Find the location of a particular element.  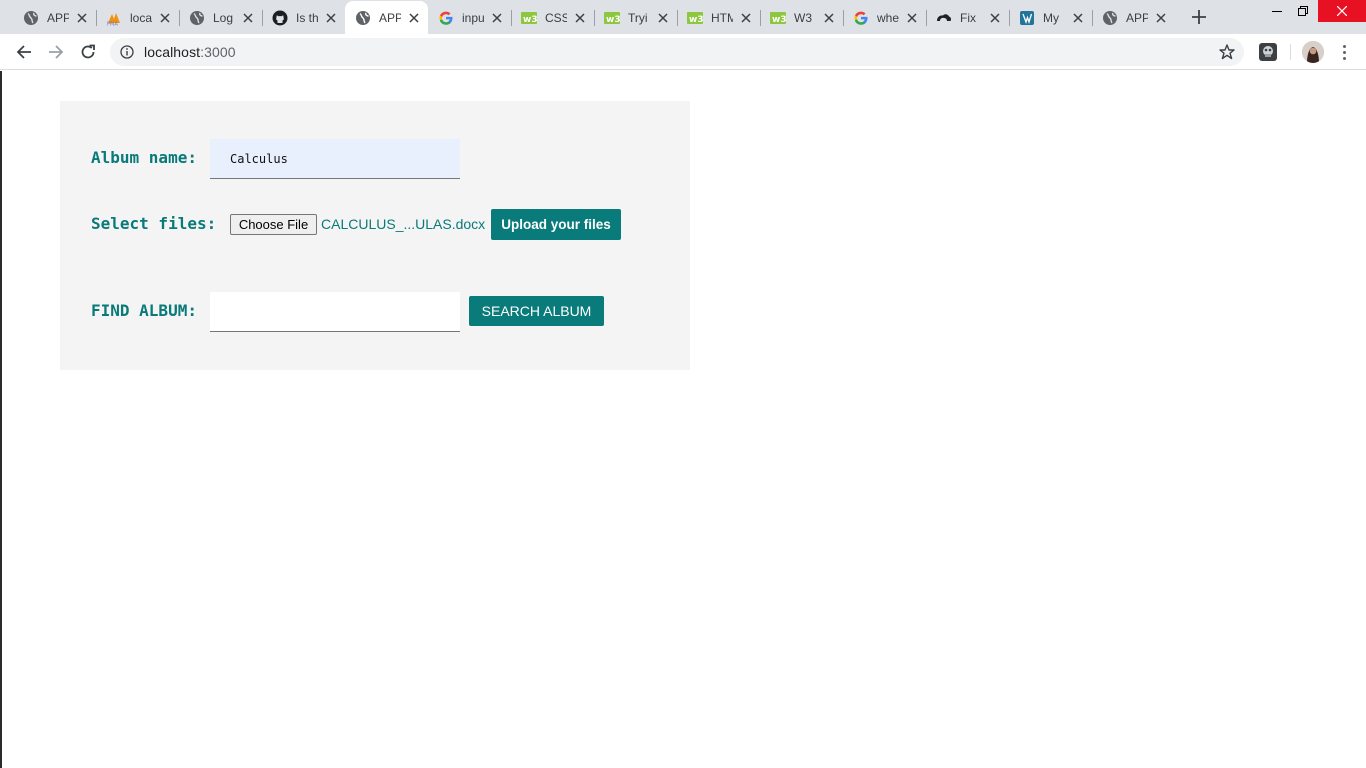

docs-icon is located at coordinates (1027, 18).